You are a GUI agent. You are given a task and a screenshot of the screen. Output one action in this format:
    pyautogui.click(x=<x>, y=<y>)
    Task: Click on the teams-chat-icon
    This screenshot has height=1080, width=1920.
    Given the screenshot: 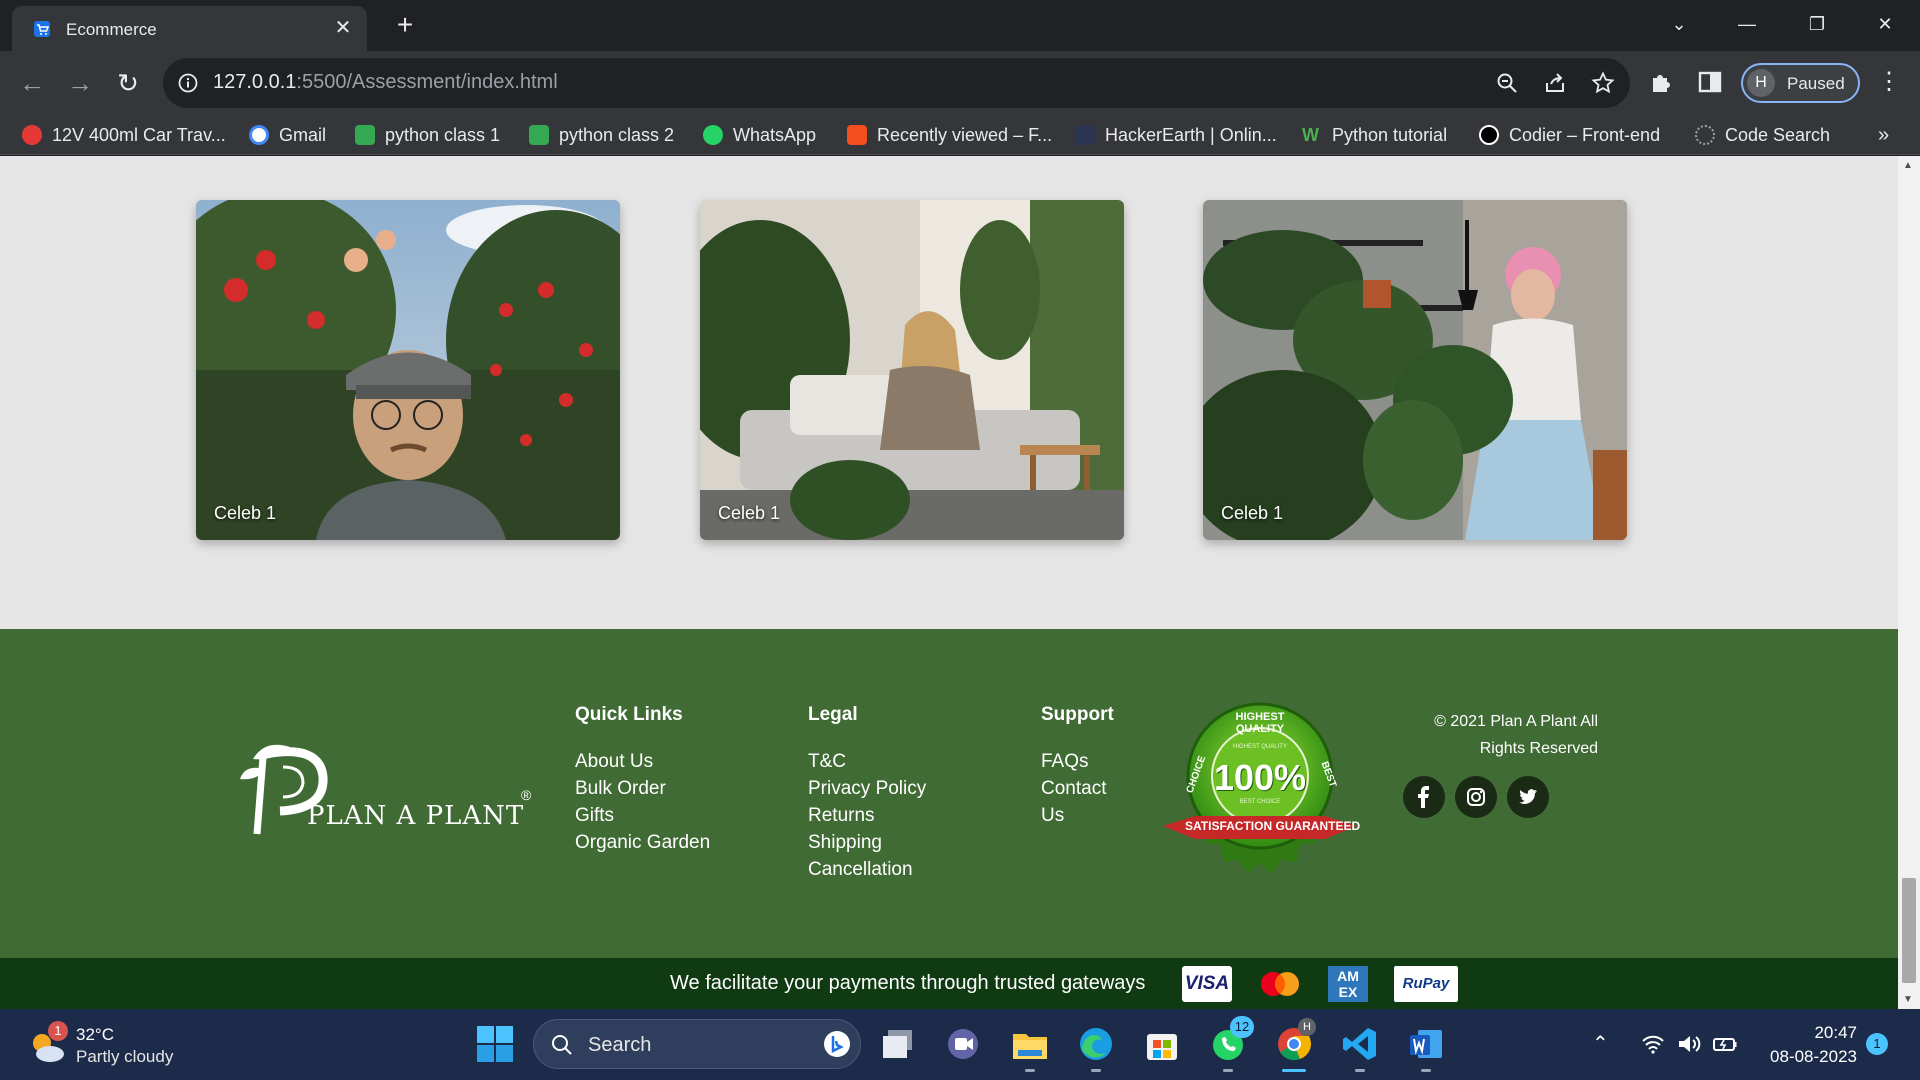 What is the action you would take?
    pyautogui.click(x=963, y=1044)
    